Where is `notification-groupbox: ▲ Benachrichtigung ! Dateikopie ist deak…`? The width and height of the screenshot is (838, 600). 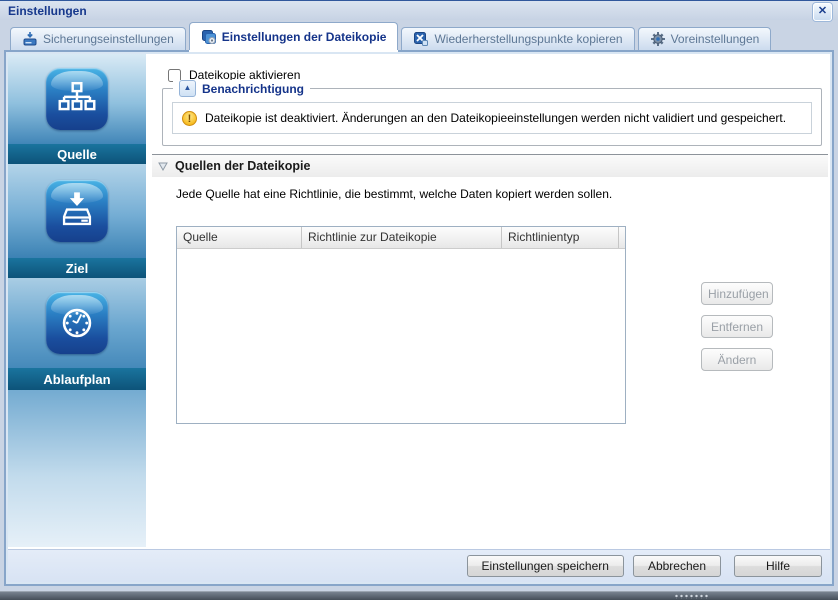
notification-groupbox: ▲ Benachrichtigung ! Dateikopie ist deak… is located at coordinates (492, 113).